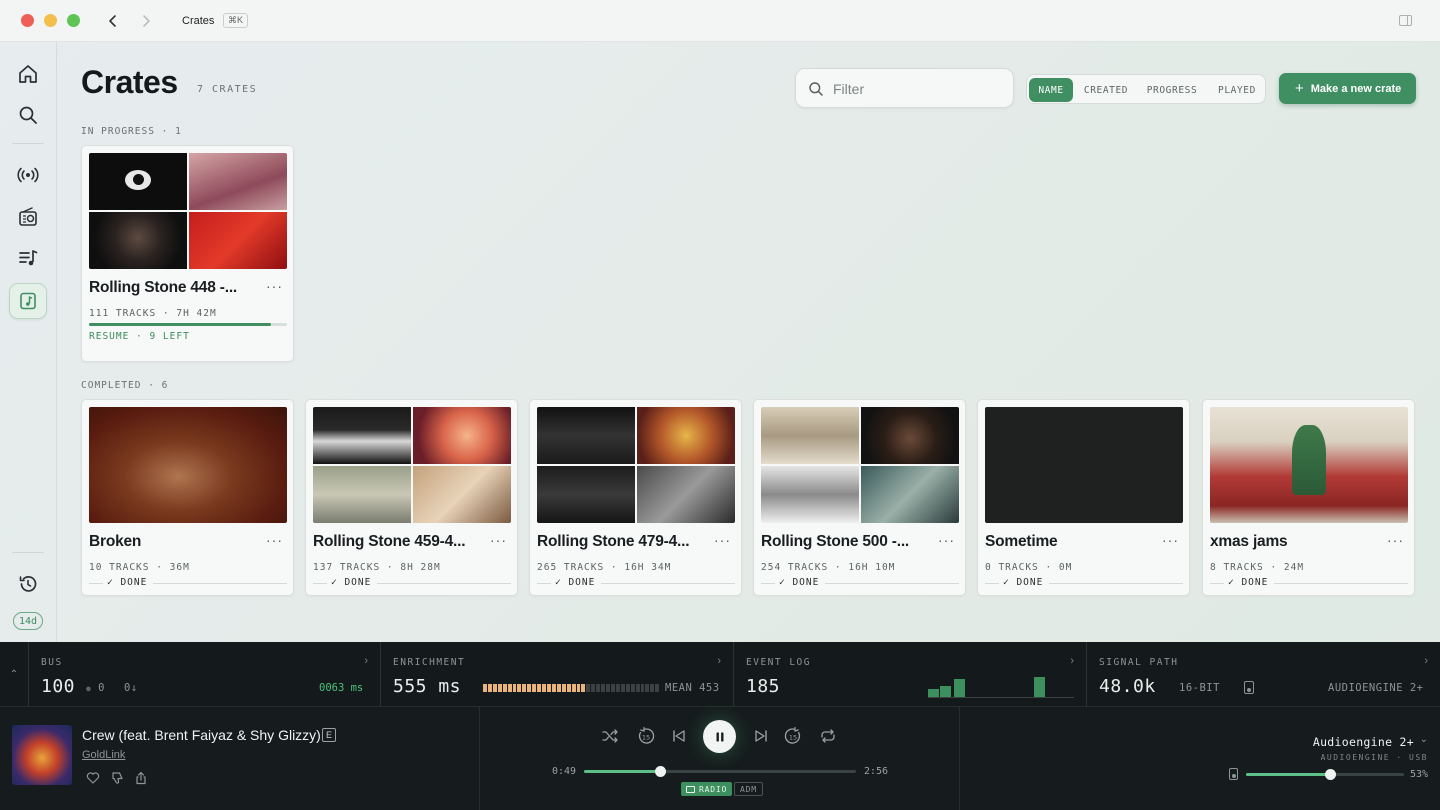 The width and height of the screenshot is (1440, 810). I want to click on event-log-sparkline, so click(1001, 686).